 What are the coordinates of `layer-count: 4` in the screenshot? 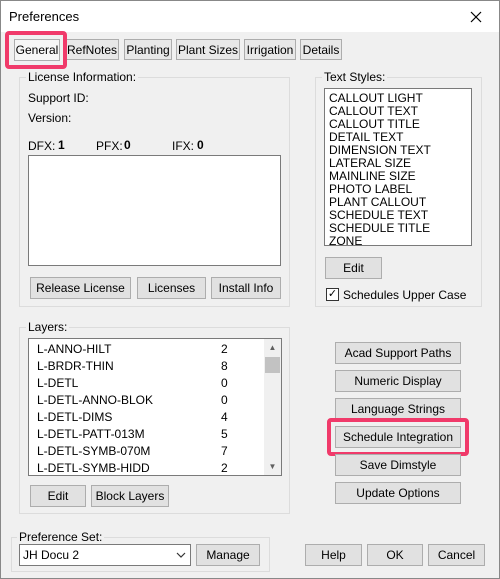 It's located at (224, 417).